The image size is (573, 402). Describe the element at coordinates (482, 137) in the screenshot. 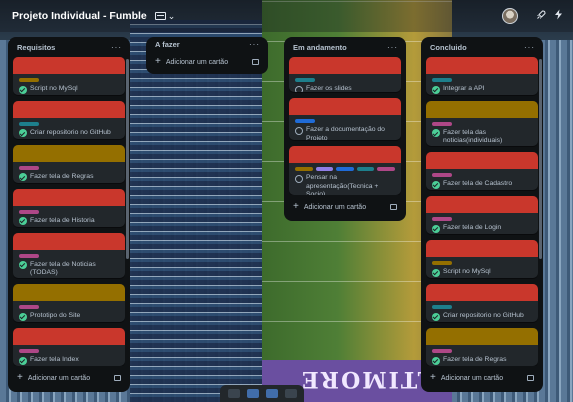

I see `card-title-row: Fazer tela das noticias(individuais)` at that location.